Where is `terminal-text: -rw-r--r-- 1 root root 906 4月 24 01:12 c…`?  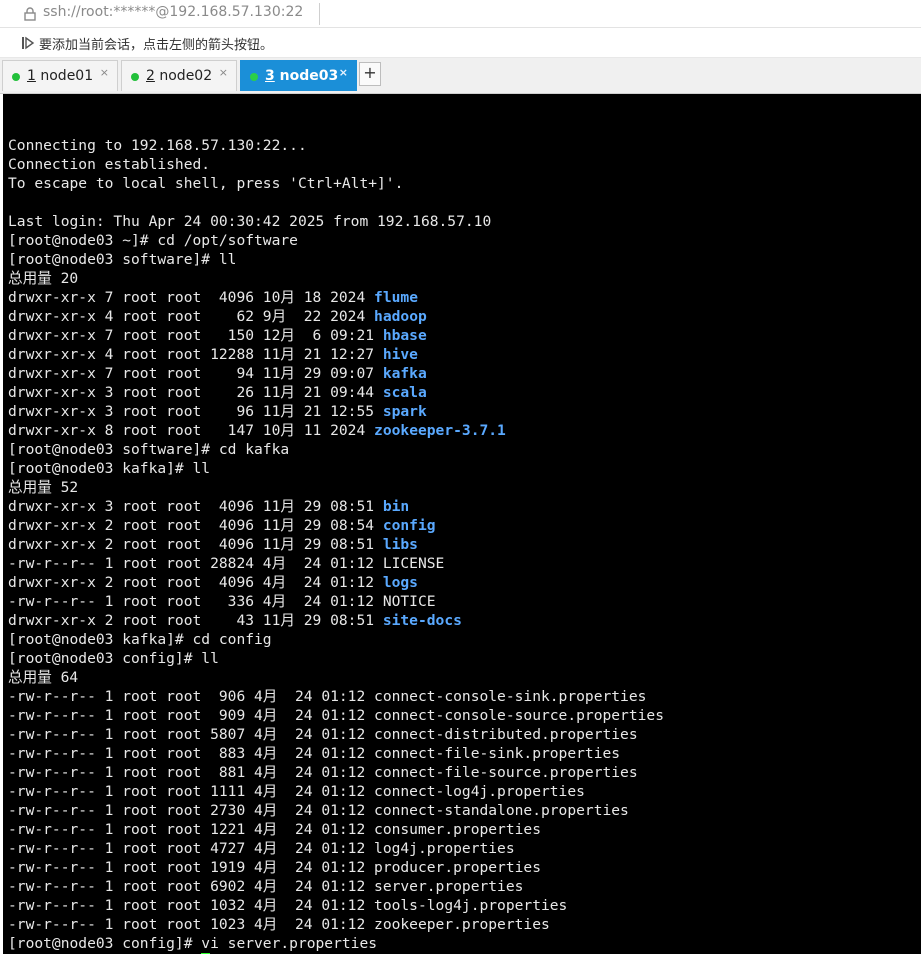
terminal-text: -rw-r--r-- 1 root root 906 4月 24 01:12 c… is located at coordinates (327, 696).